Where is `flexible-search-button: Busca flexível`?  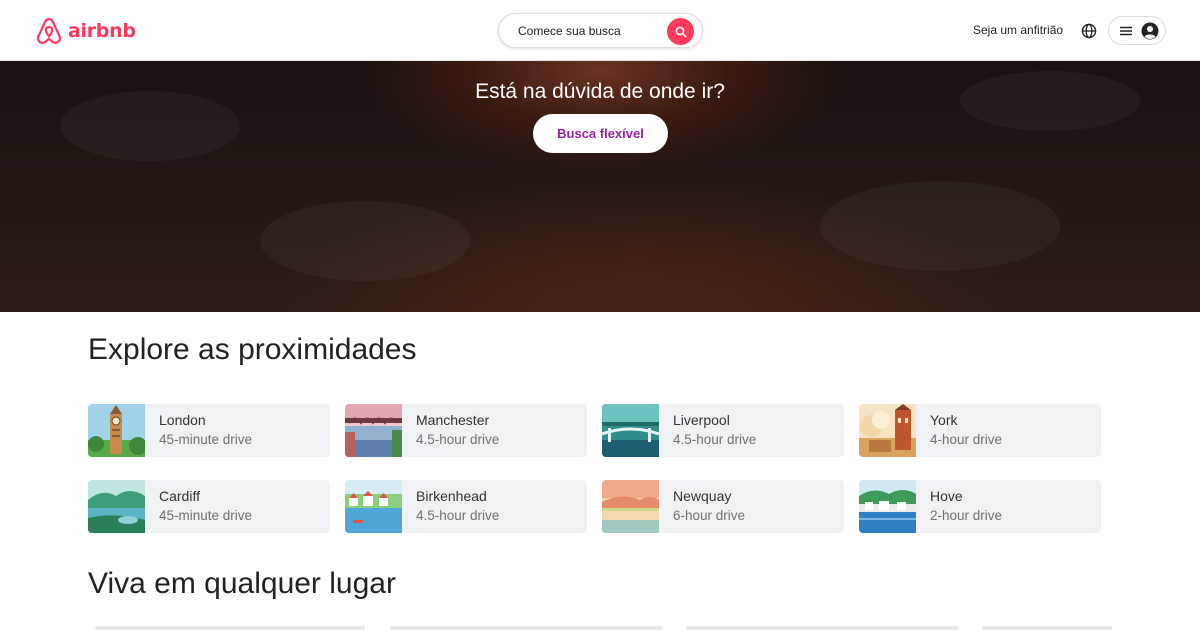 flexible-search-button: Busca flexível is located at coordinates (600, 133).